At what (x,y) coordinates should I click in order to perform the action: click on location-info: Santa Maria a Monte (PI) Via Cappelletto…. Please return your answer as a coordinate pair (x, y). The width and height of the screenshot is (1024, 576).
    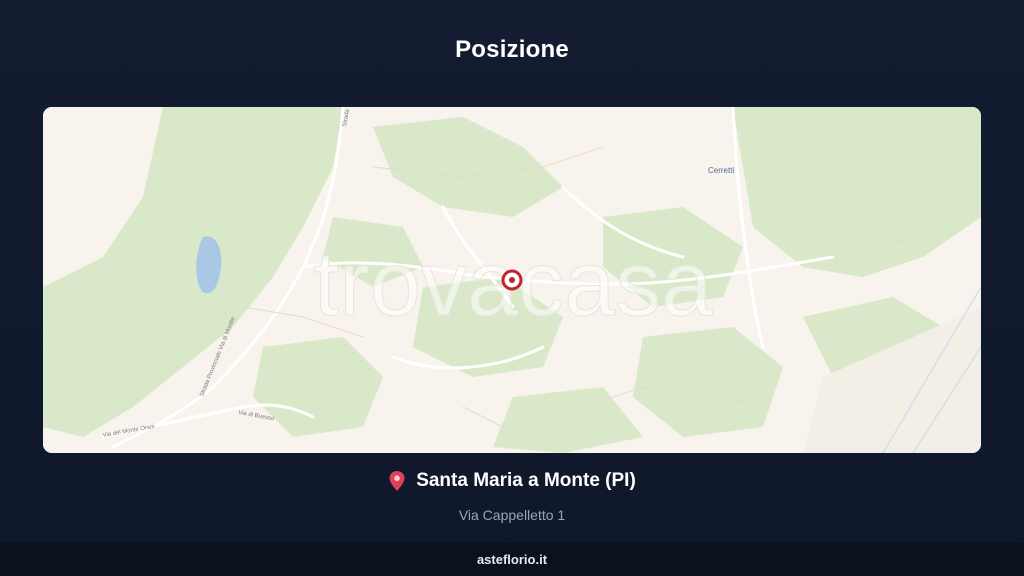
    Looking at the image, I should click on (512, 496).